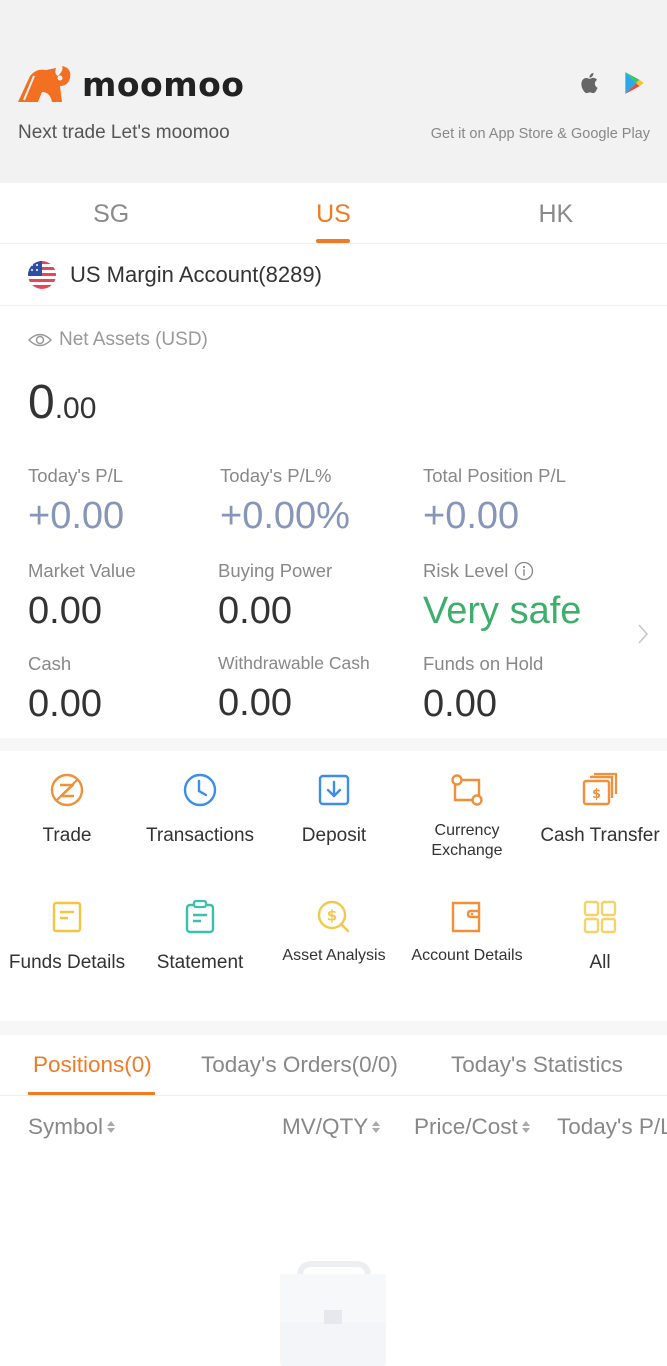 This screenshot has height=1366, width=667. What do you see at coordinates (124, 132) in the screenshot?
I see `tagline: Next trade Let's moomoo` at bounding box center [124, 132].